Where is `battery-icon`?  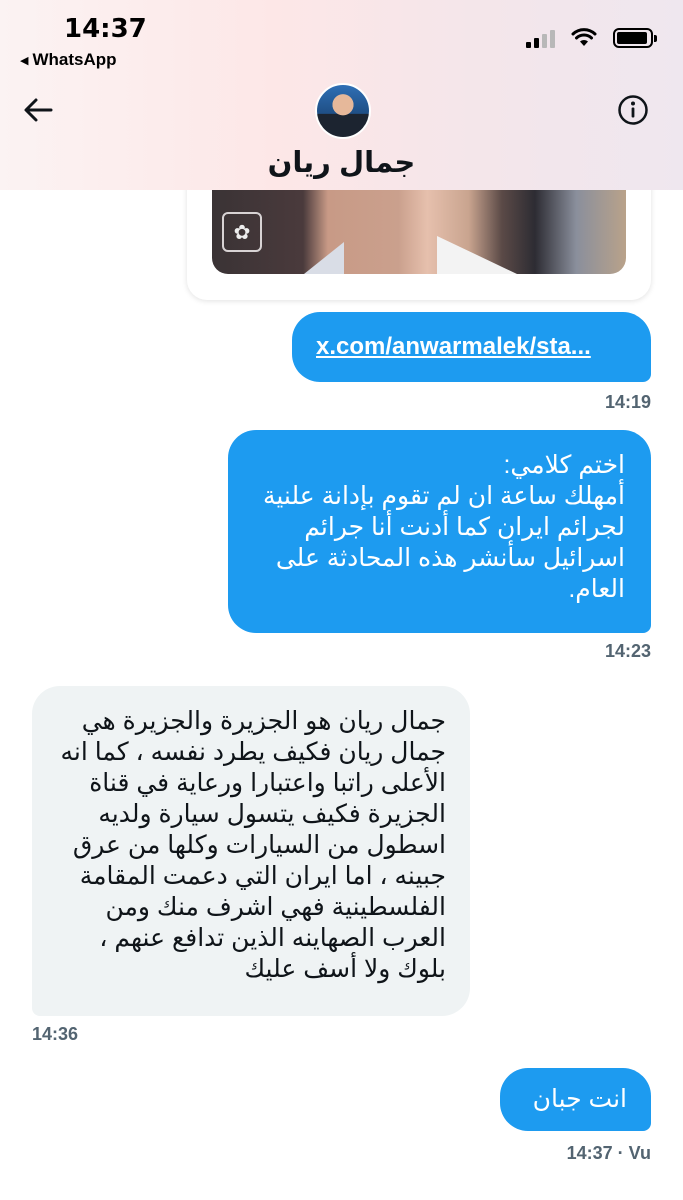
battery-icon is located at coordinates (635, 38).